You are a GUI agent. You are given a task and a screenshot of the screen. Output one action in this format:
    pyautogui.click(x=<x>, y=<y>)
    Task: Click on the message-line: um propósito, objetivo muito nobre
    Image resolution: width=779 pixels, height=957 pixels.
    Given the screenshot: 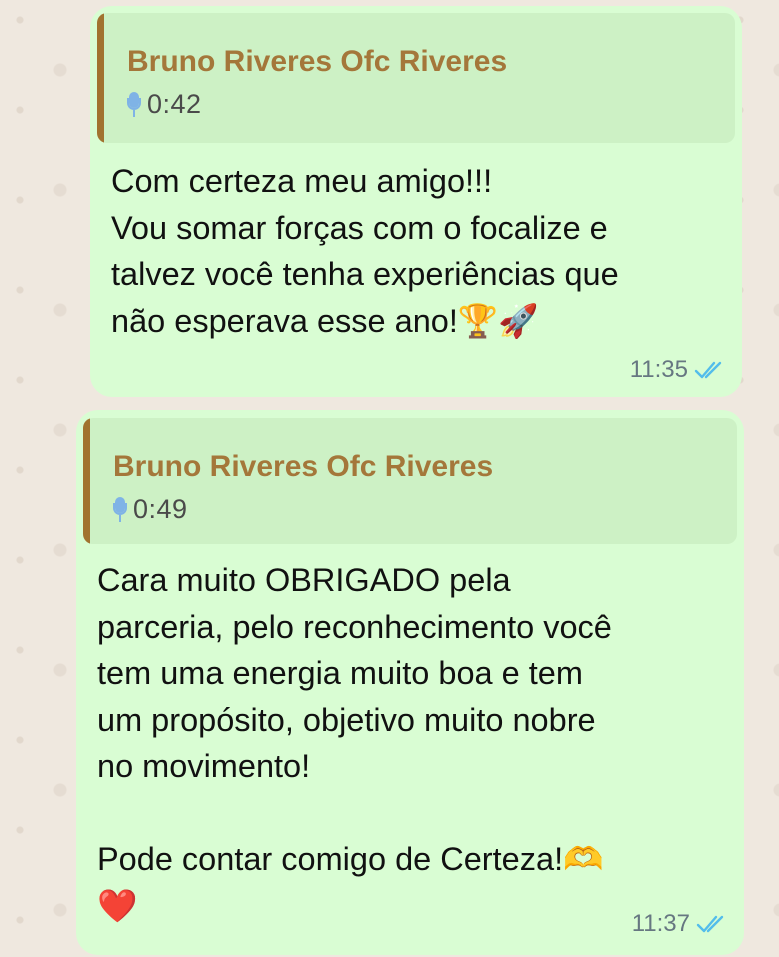 What is the action you would take?
    pyautogui.click(x=346, y=719)
    